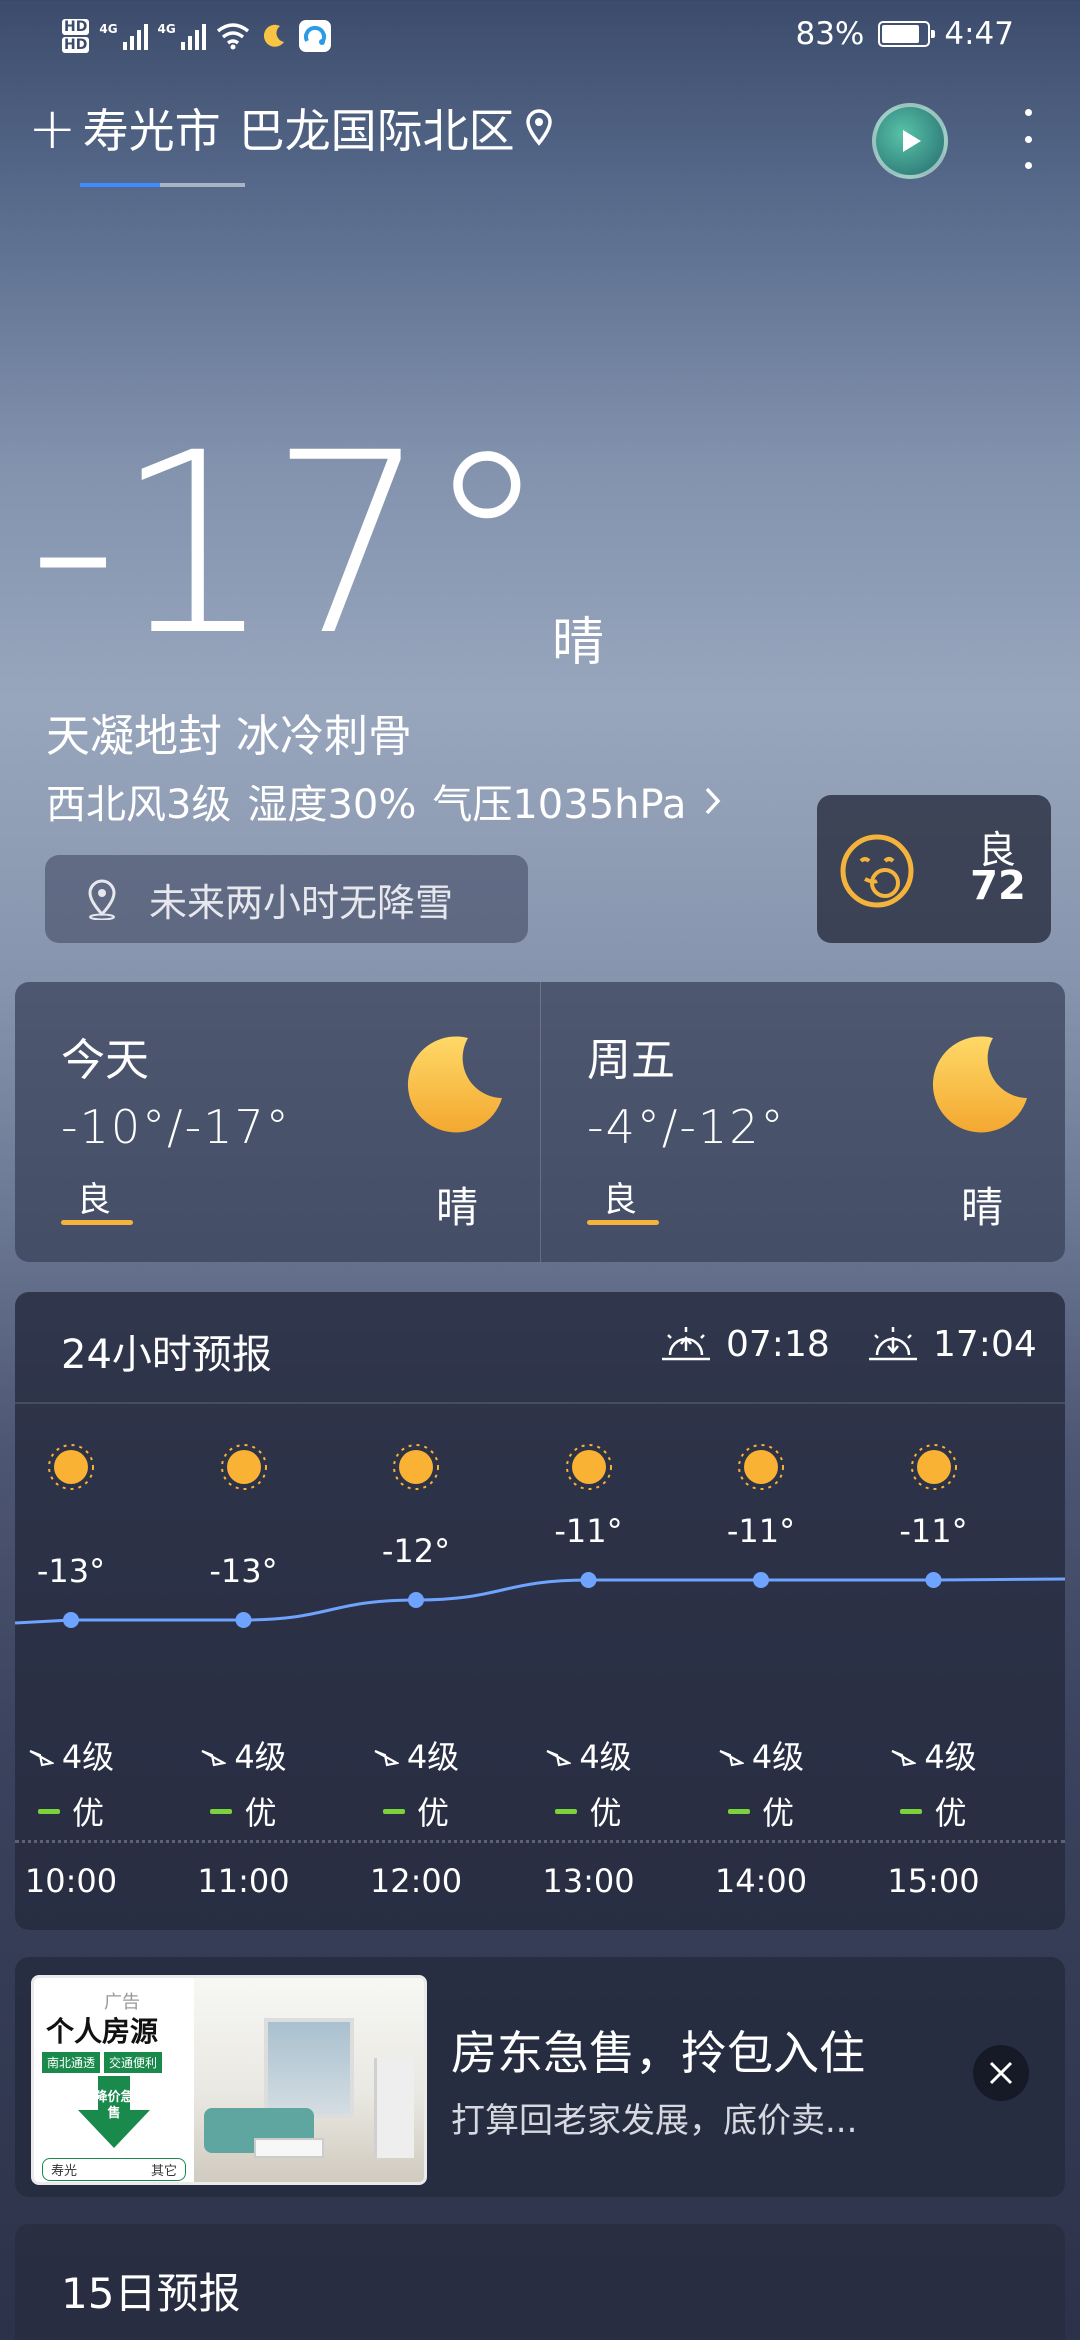  Describe the element at coordinates (105, 1060) in the screenshot. I see `day-name: 今天` at that location.